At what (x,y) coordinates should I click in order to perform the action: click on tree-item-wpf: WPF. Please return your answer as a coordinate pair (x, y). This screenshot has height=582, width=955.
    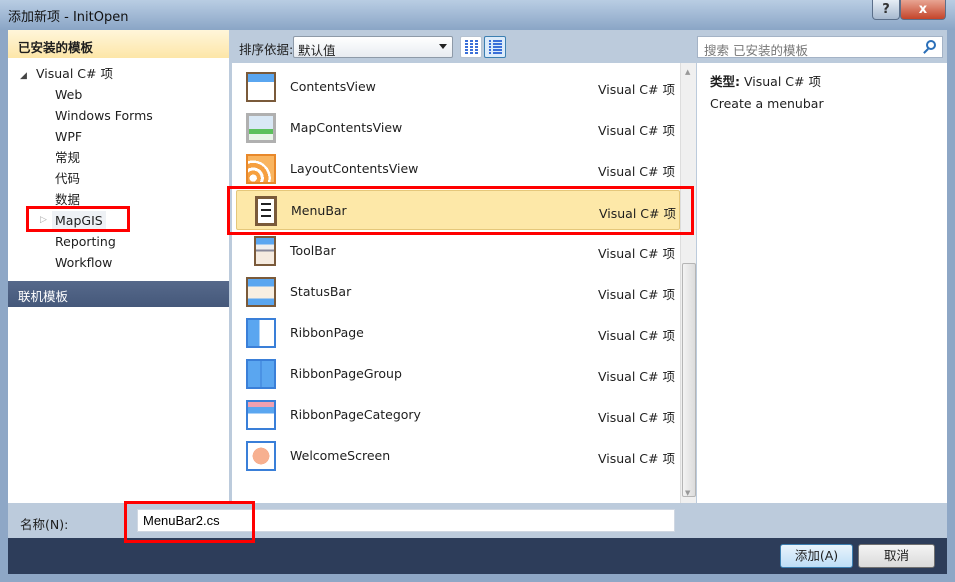
    Looking at the image, I should click on (68, 137).